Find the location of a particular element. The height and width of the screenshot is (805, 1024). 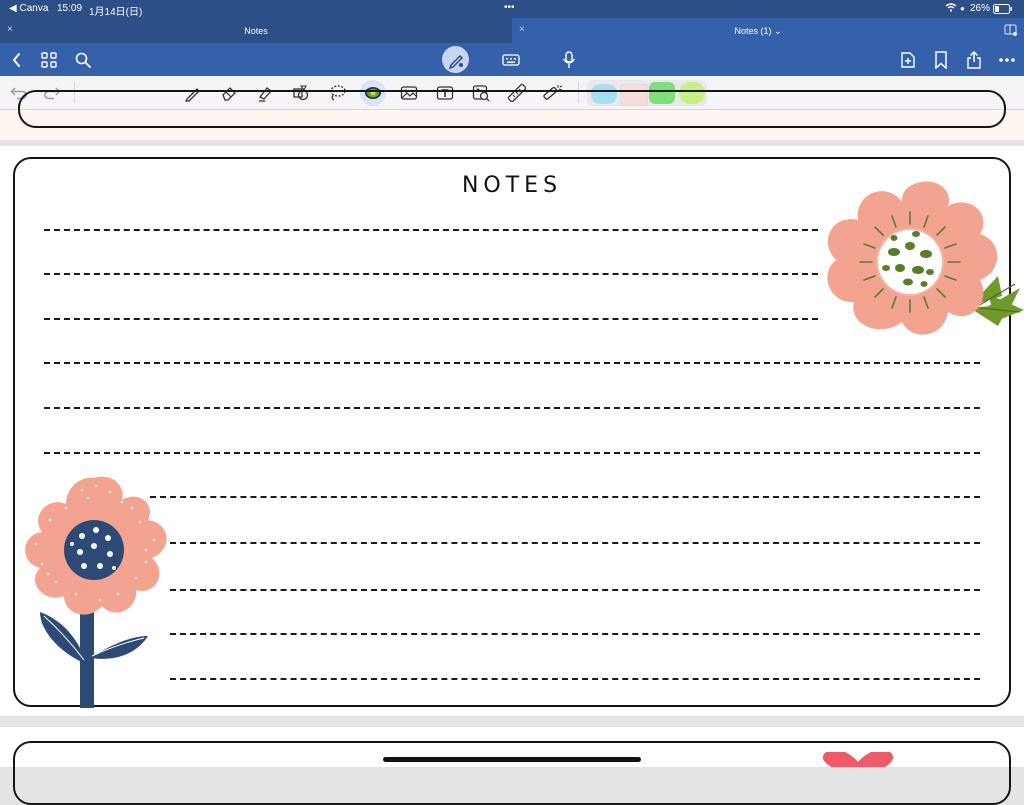

previous-page-frame is located at coordinates (512, 109).